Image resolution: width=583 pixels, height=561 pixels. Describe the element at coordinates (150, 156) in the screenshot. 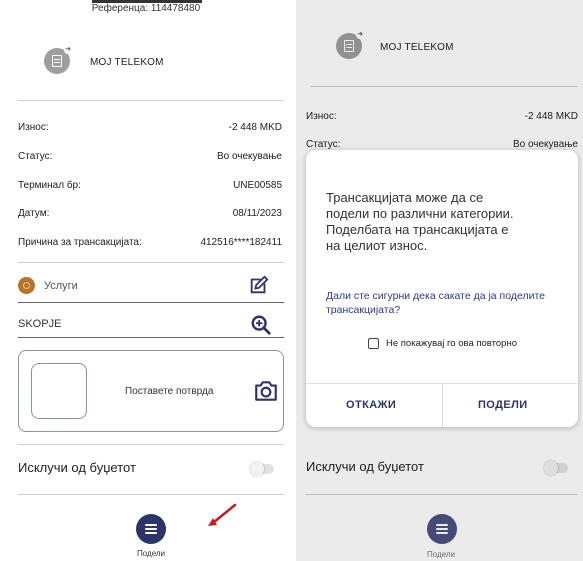

I see `detail-row-status: Статус: Во очекување` at that location.